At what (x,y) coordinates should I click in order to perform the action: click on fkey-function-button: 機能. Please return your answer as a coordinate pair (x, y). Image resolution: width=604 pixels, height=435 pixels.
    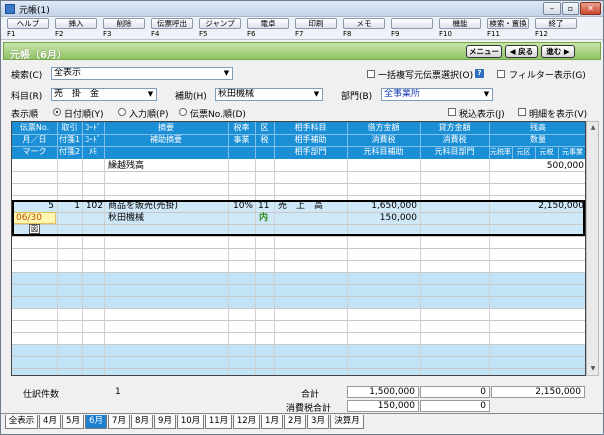
    Looking at the image, I should click on (460, 23).